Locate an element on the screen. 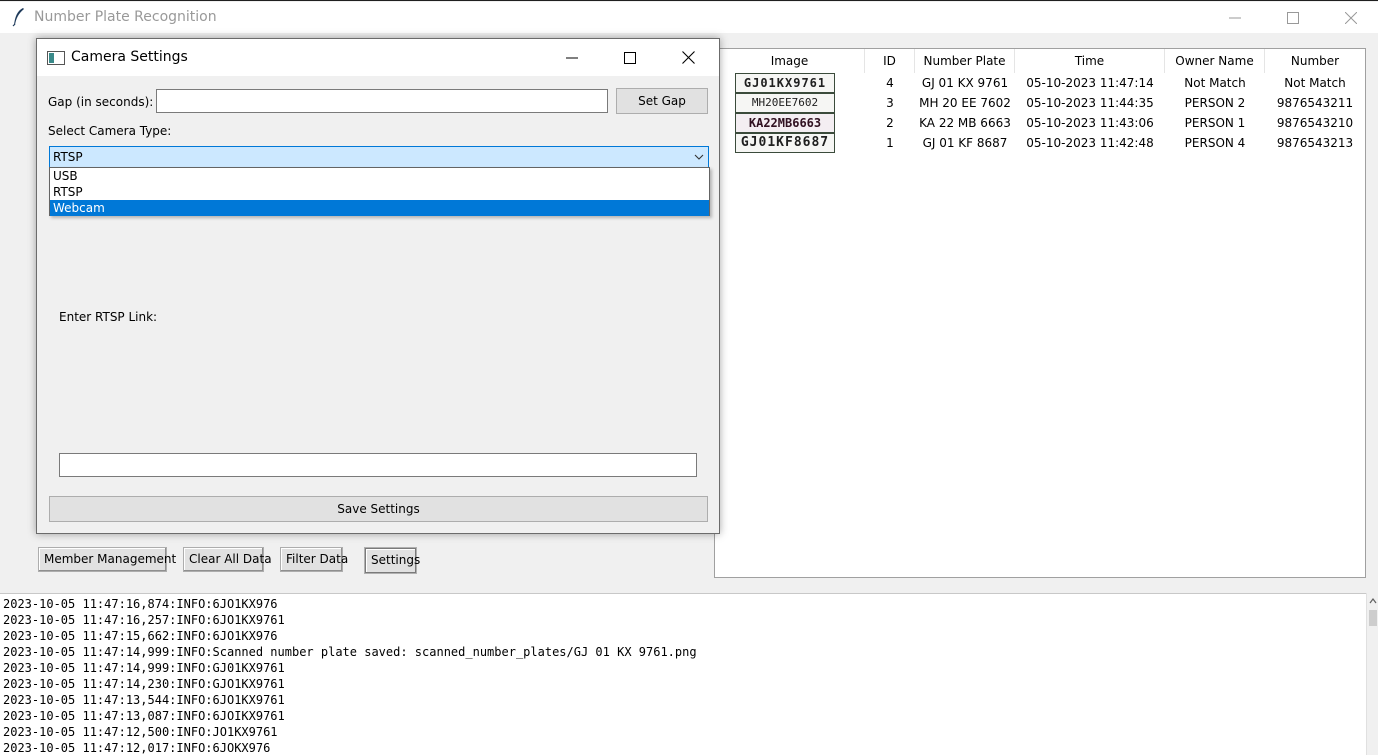  close-button is located at coordinates (1350, 17).